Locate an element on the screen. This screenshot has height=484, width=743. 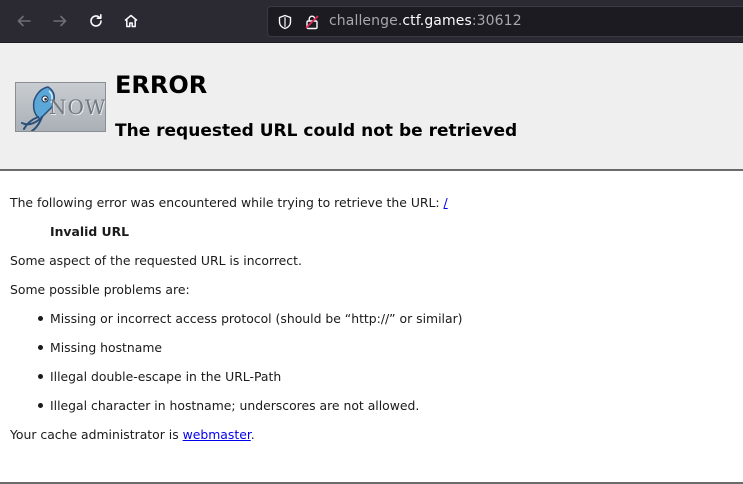
reload-icon is located at coordinates (96, 20).